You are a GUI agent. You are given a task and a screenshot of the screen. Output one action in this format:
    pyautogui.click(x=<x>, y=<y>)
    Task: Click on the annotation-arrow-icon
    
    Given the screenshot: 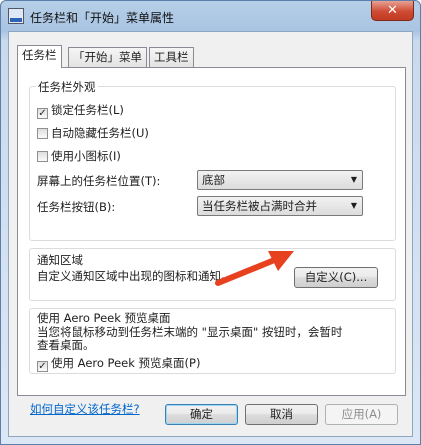 What is the action you would take?
    pyautogui.click(x=254, y=268)
    